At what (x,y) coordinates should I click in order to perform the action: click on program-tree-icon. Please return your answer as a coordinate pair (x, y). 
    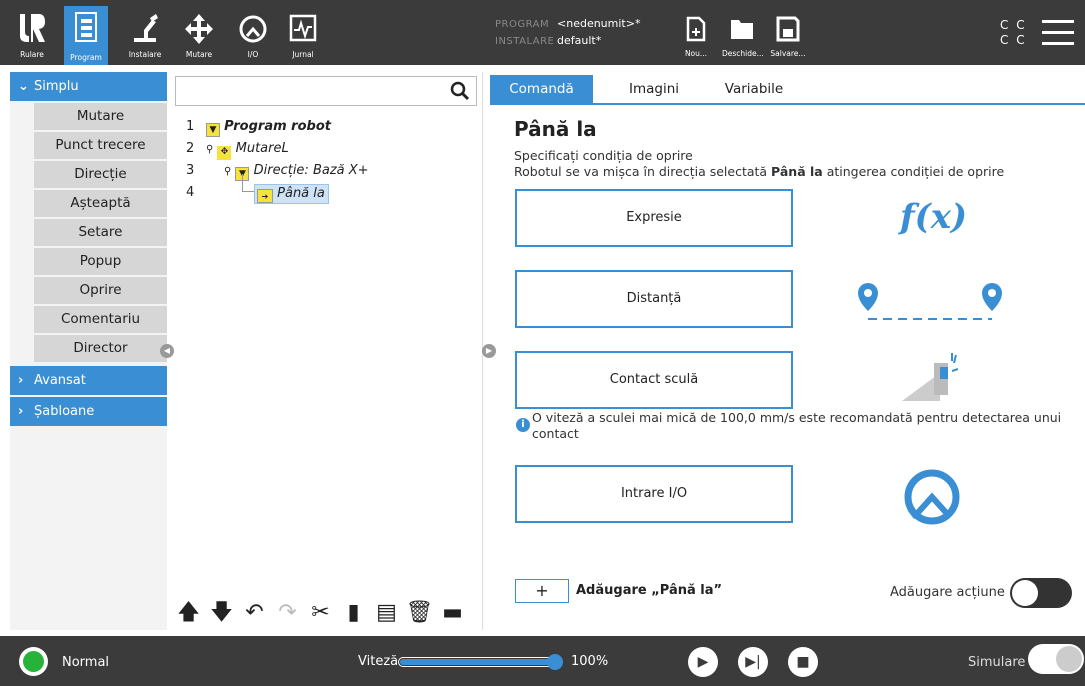
    Looking at the image, I should click on (86, 27).